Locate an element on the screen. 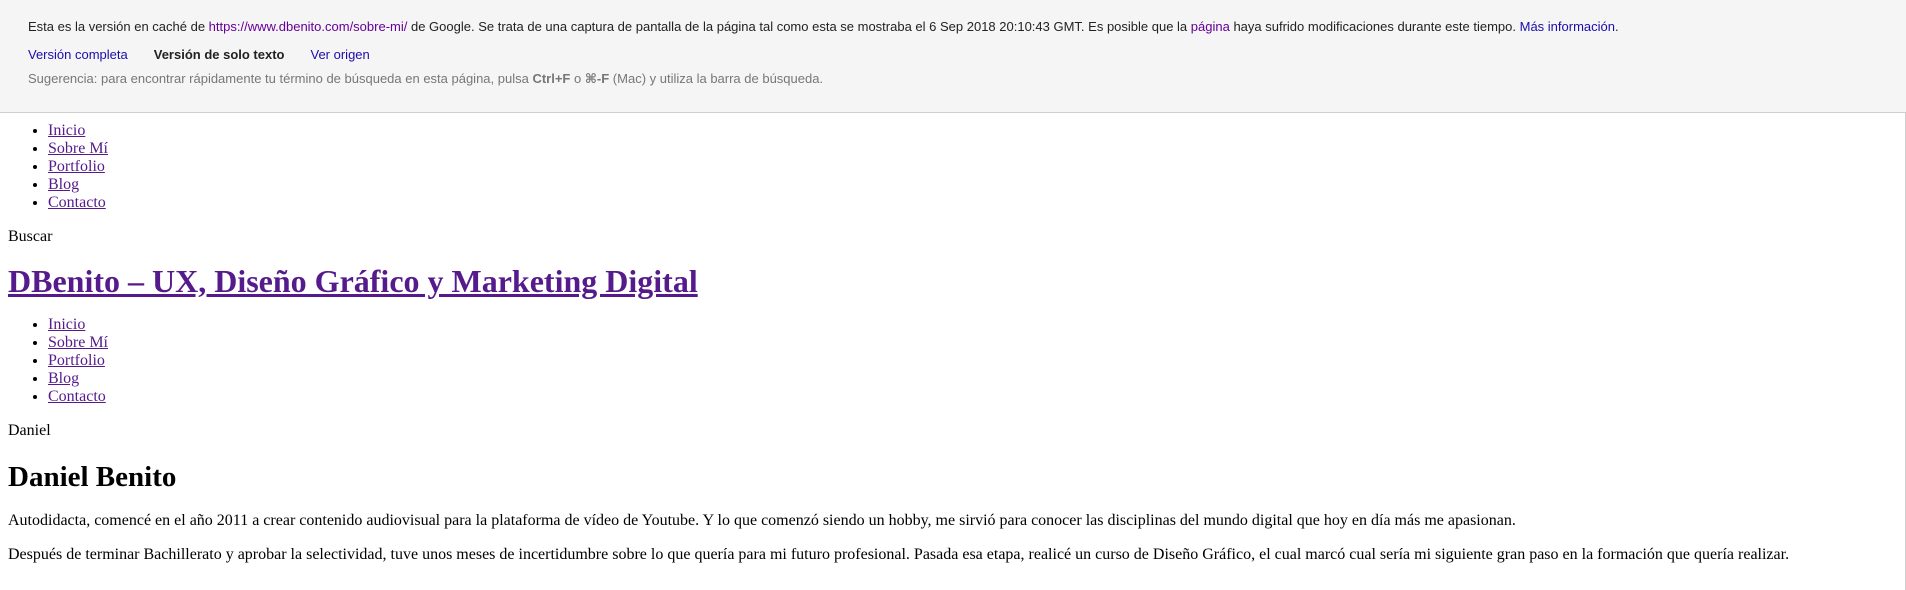 The height and width of the screenshot is (590, 1906). nav-item-sobre-mi: Sobre Mí is located at coordinates (968, 149).